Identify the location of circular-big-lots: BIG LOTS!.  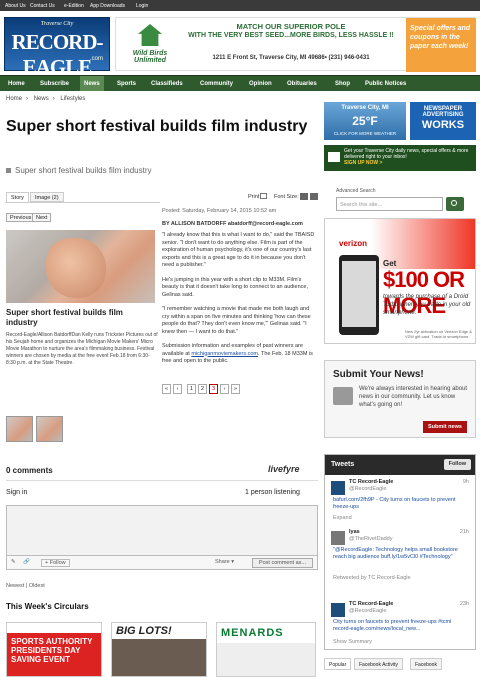
(159, 649).